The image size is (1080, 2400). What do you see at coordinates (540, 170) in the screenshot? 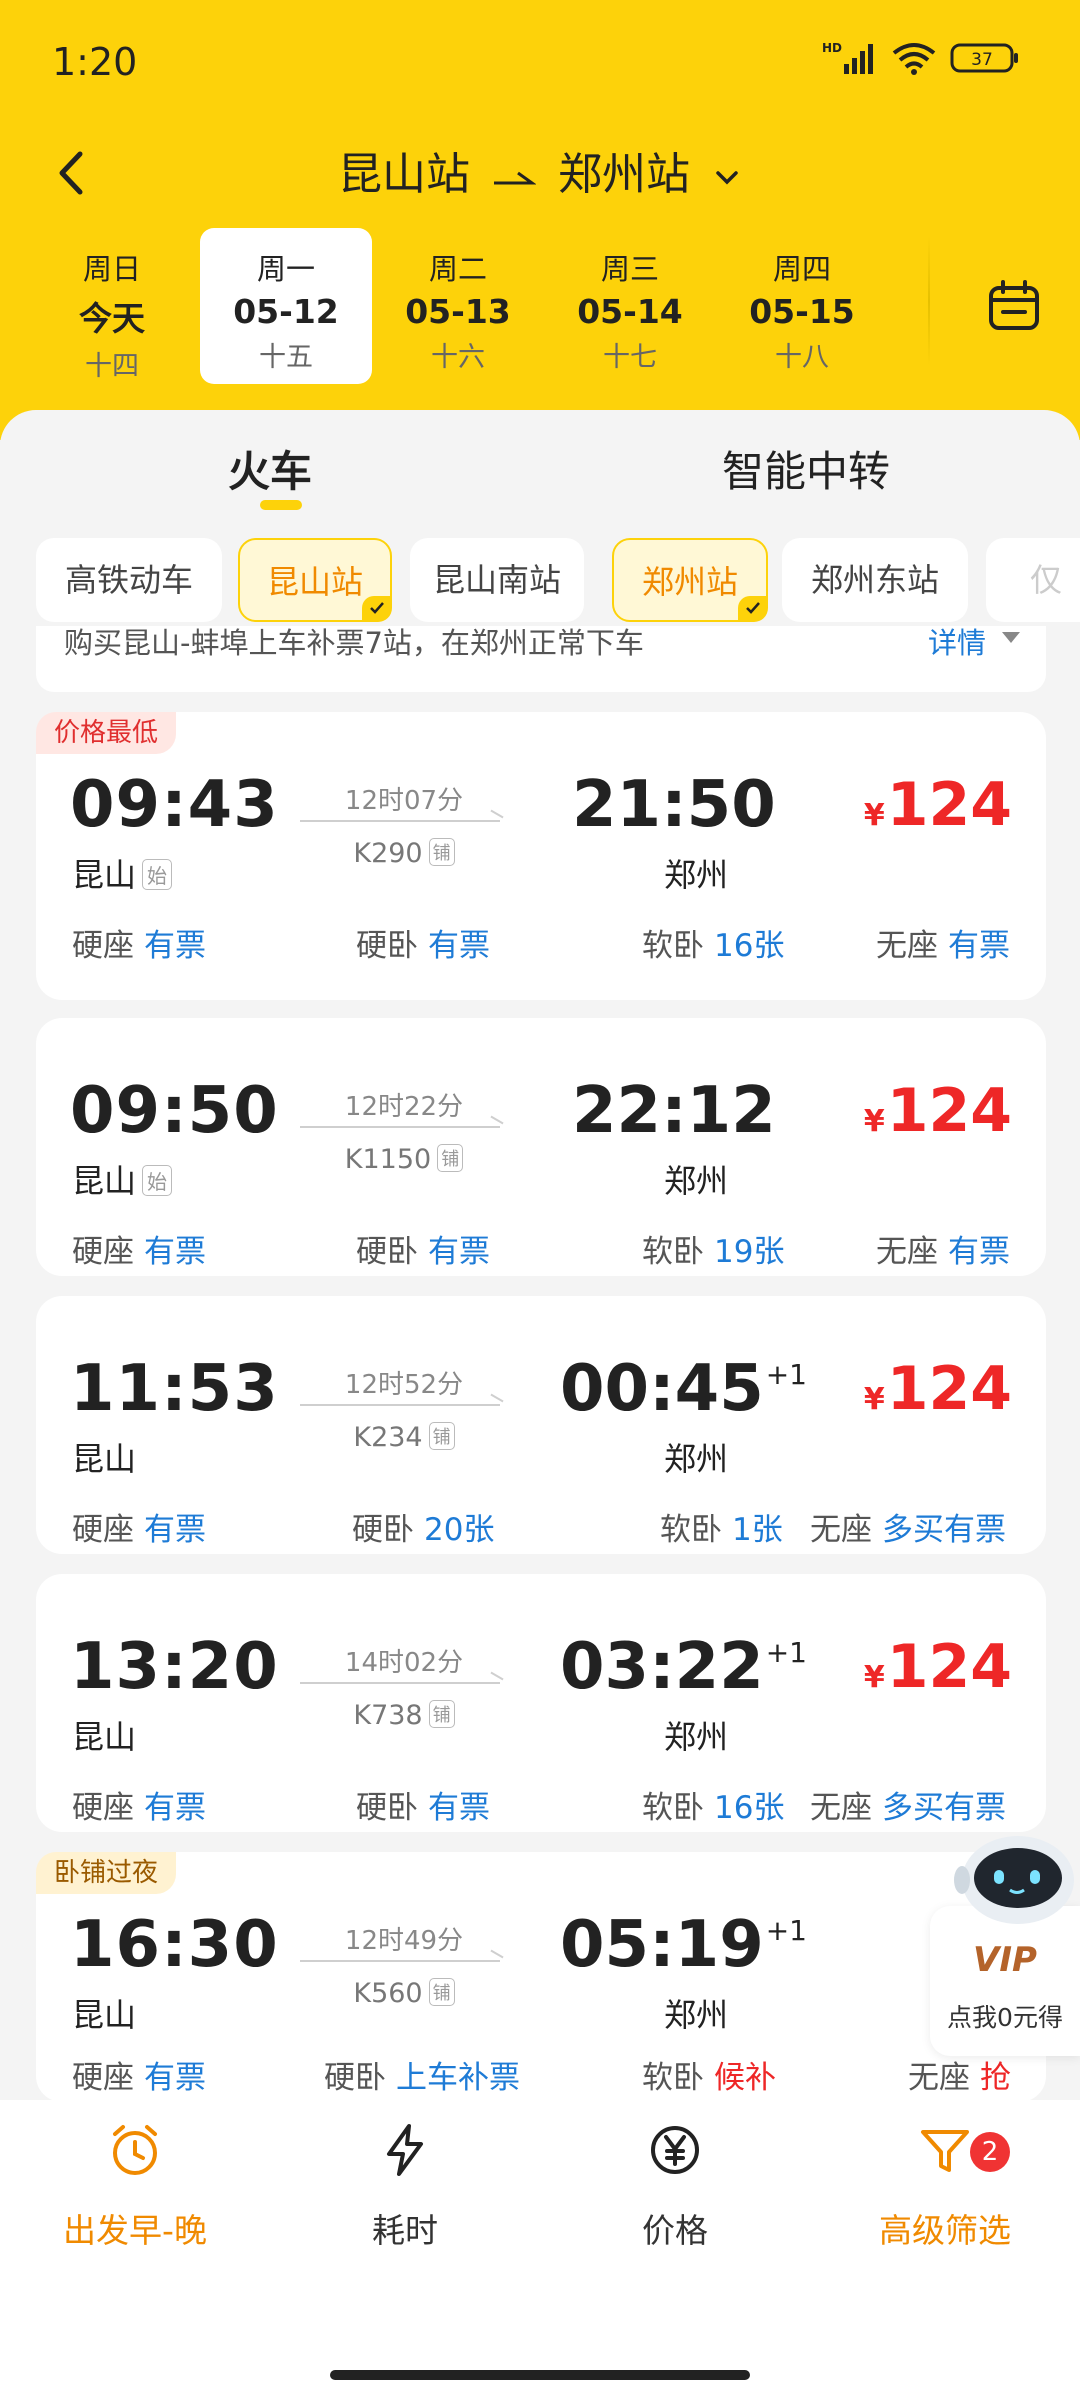
I see `route-selector: 昆山站 郑州站` at bounding box center [540, 170].